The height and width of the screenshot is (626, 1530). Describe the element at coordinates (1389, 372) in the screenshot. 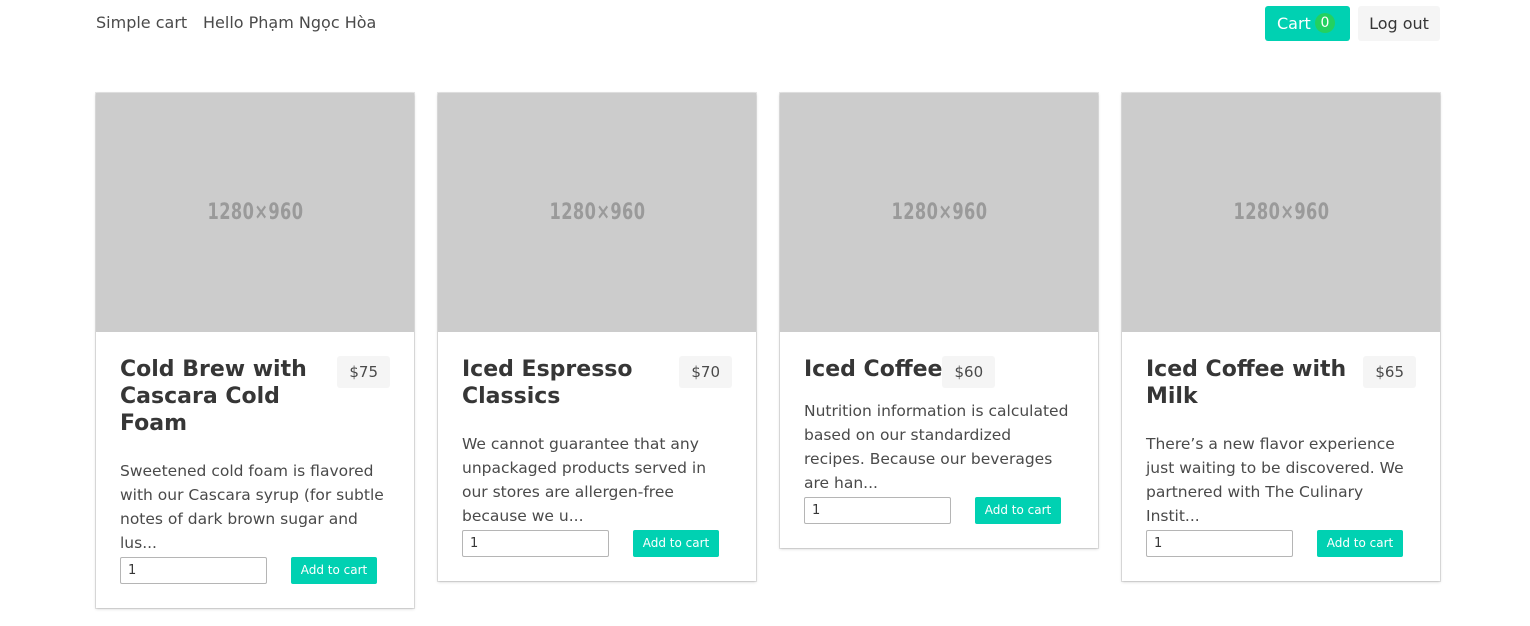

I see `price-tag: $65` at that location.